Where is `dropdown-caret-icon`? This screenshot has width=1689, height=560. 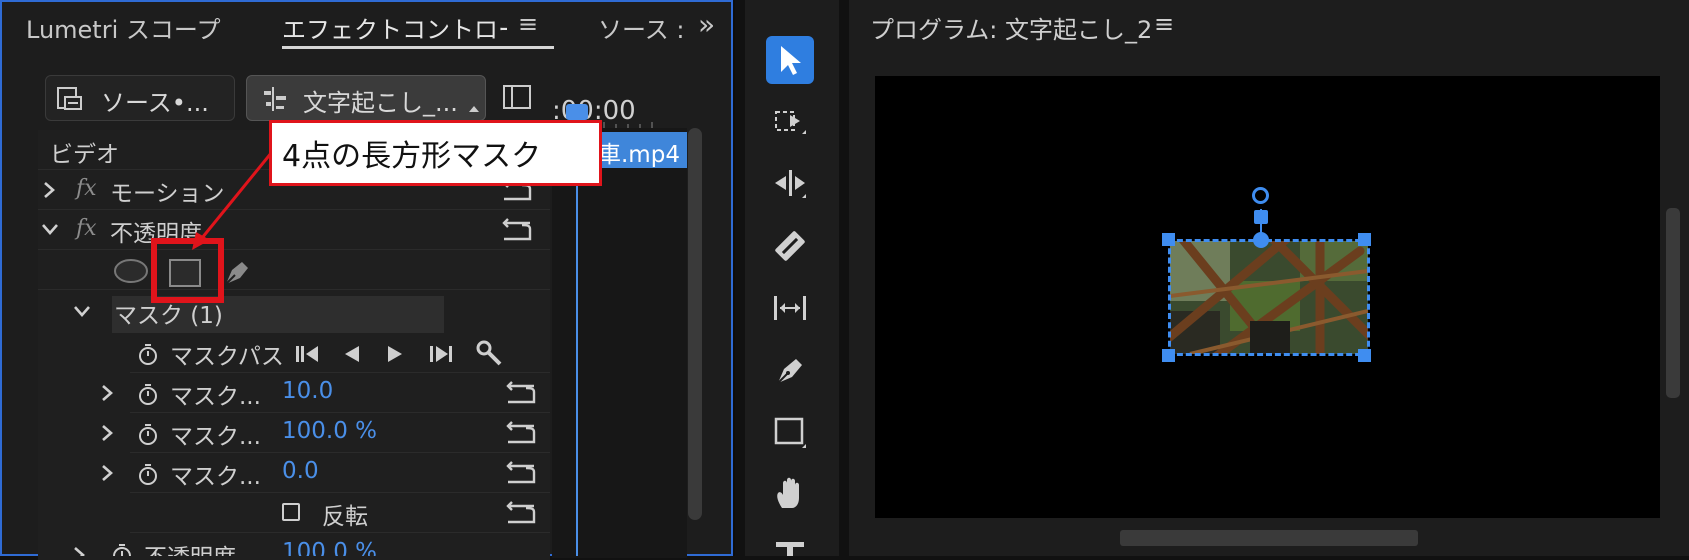
dropdown-caret-icon is located at coordinates (474, 109).